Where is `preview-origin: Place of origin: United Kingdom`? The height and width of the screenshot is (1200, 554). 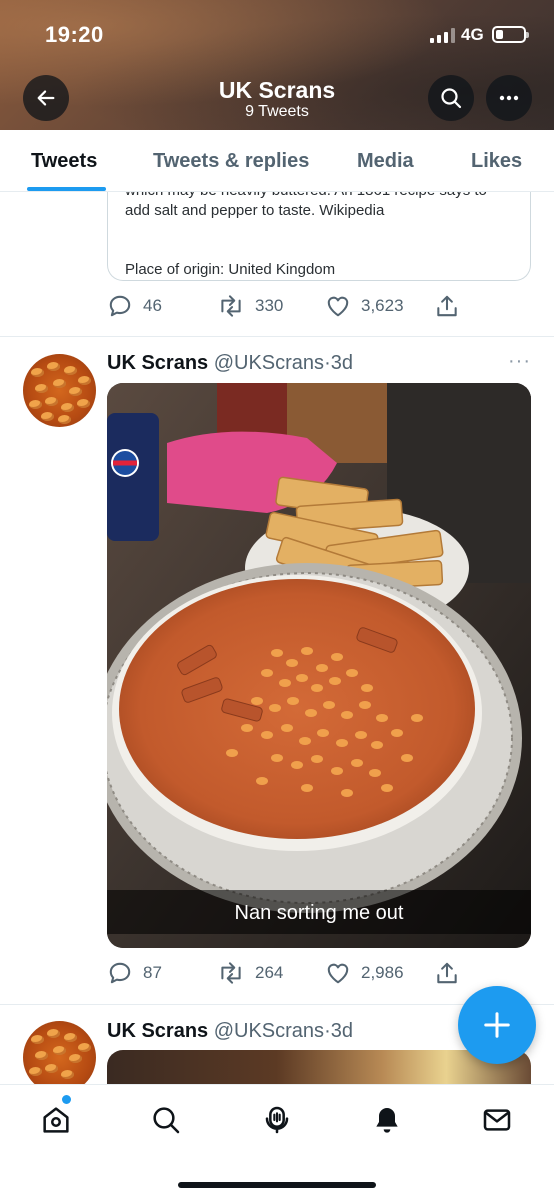 preview-origin: Place of origin: United Kingdom is located at coordinates (230, 269).